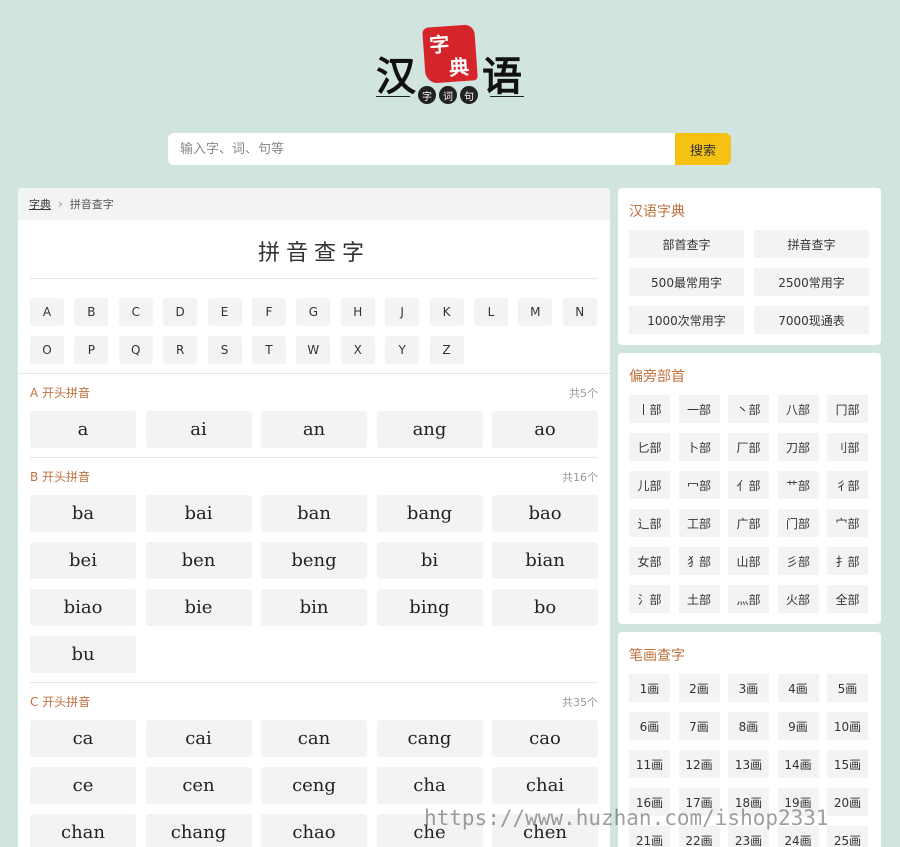 The image size is (900, 847). What do you see at coordinates (545, 513) in the screenshot?
I see `pinyin-link: bao` at bounding box center [545, 513].